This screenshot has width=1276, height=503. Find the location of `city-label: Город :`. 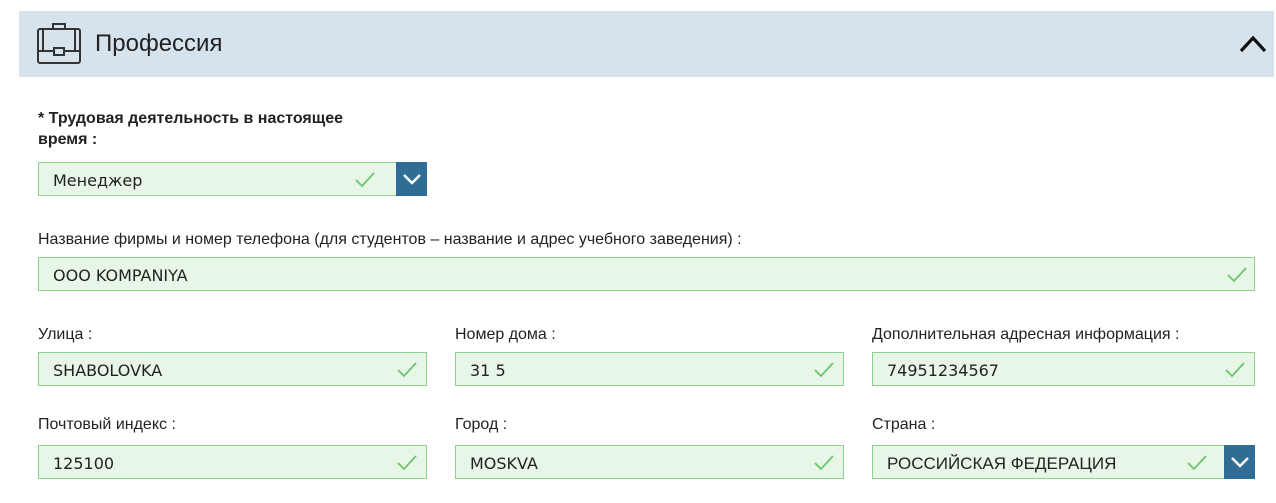

city-label: Город : is located at coordinates (481, 424).